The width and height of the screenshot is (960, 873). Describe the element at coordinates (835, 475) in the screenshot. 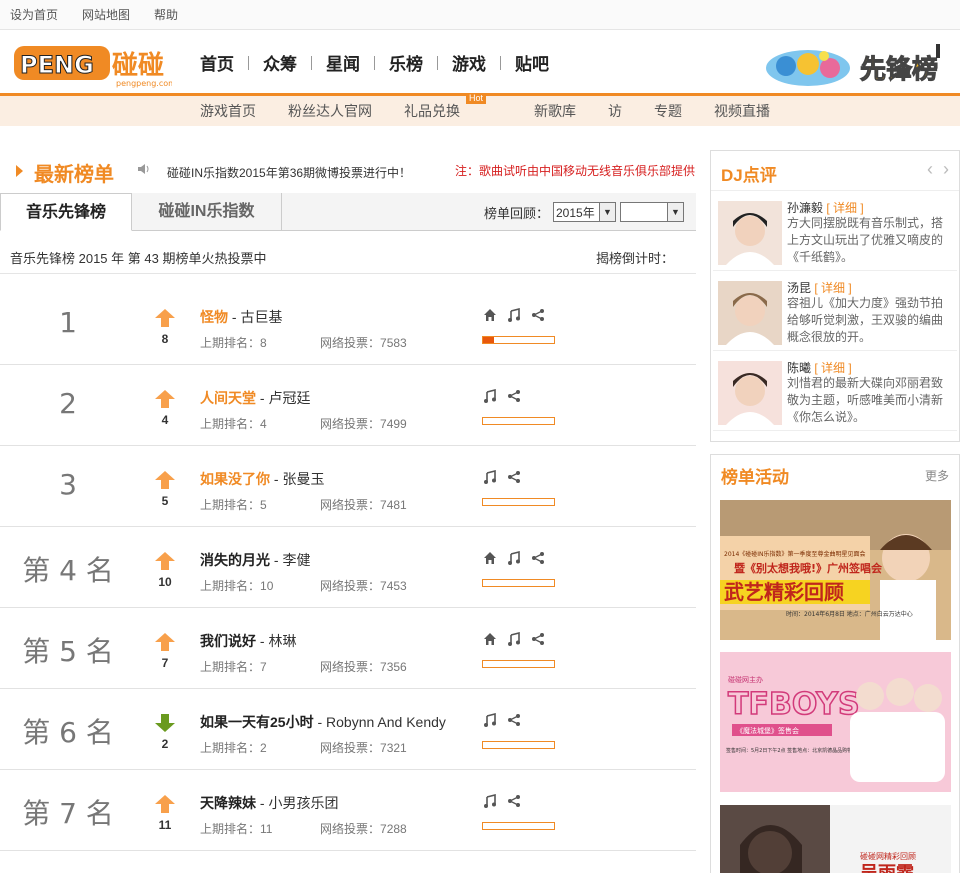

I see `activity-header: 榜单活动 更多` at that location.